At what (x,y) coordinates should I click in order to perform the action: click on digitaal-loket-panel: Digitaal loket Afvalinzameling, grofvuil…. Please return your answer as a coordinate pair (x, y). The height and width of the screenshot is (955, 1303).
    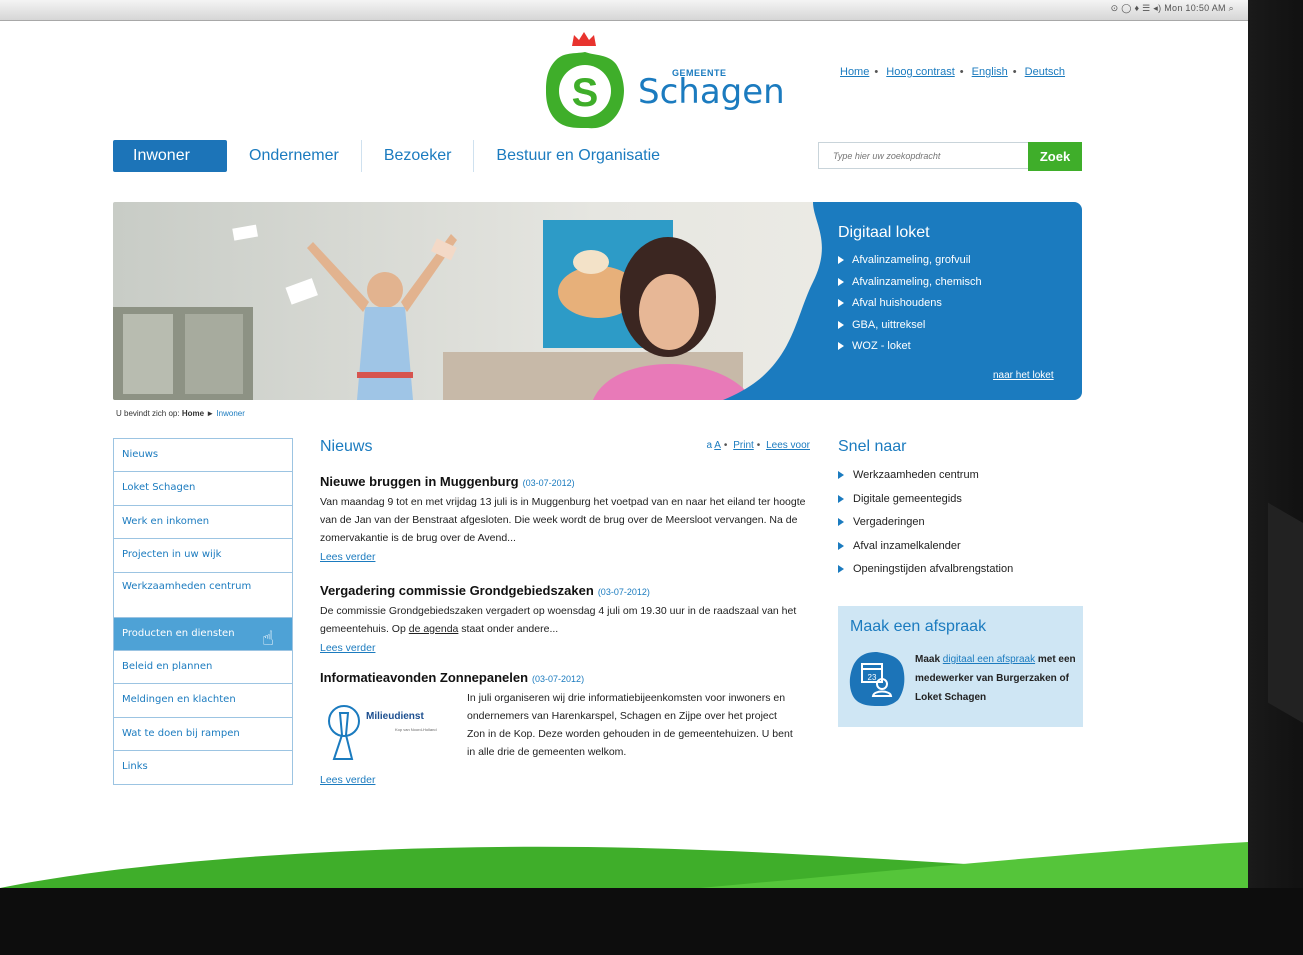
    Looking at the image, I should click on (958, 302).